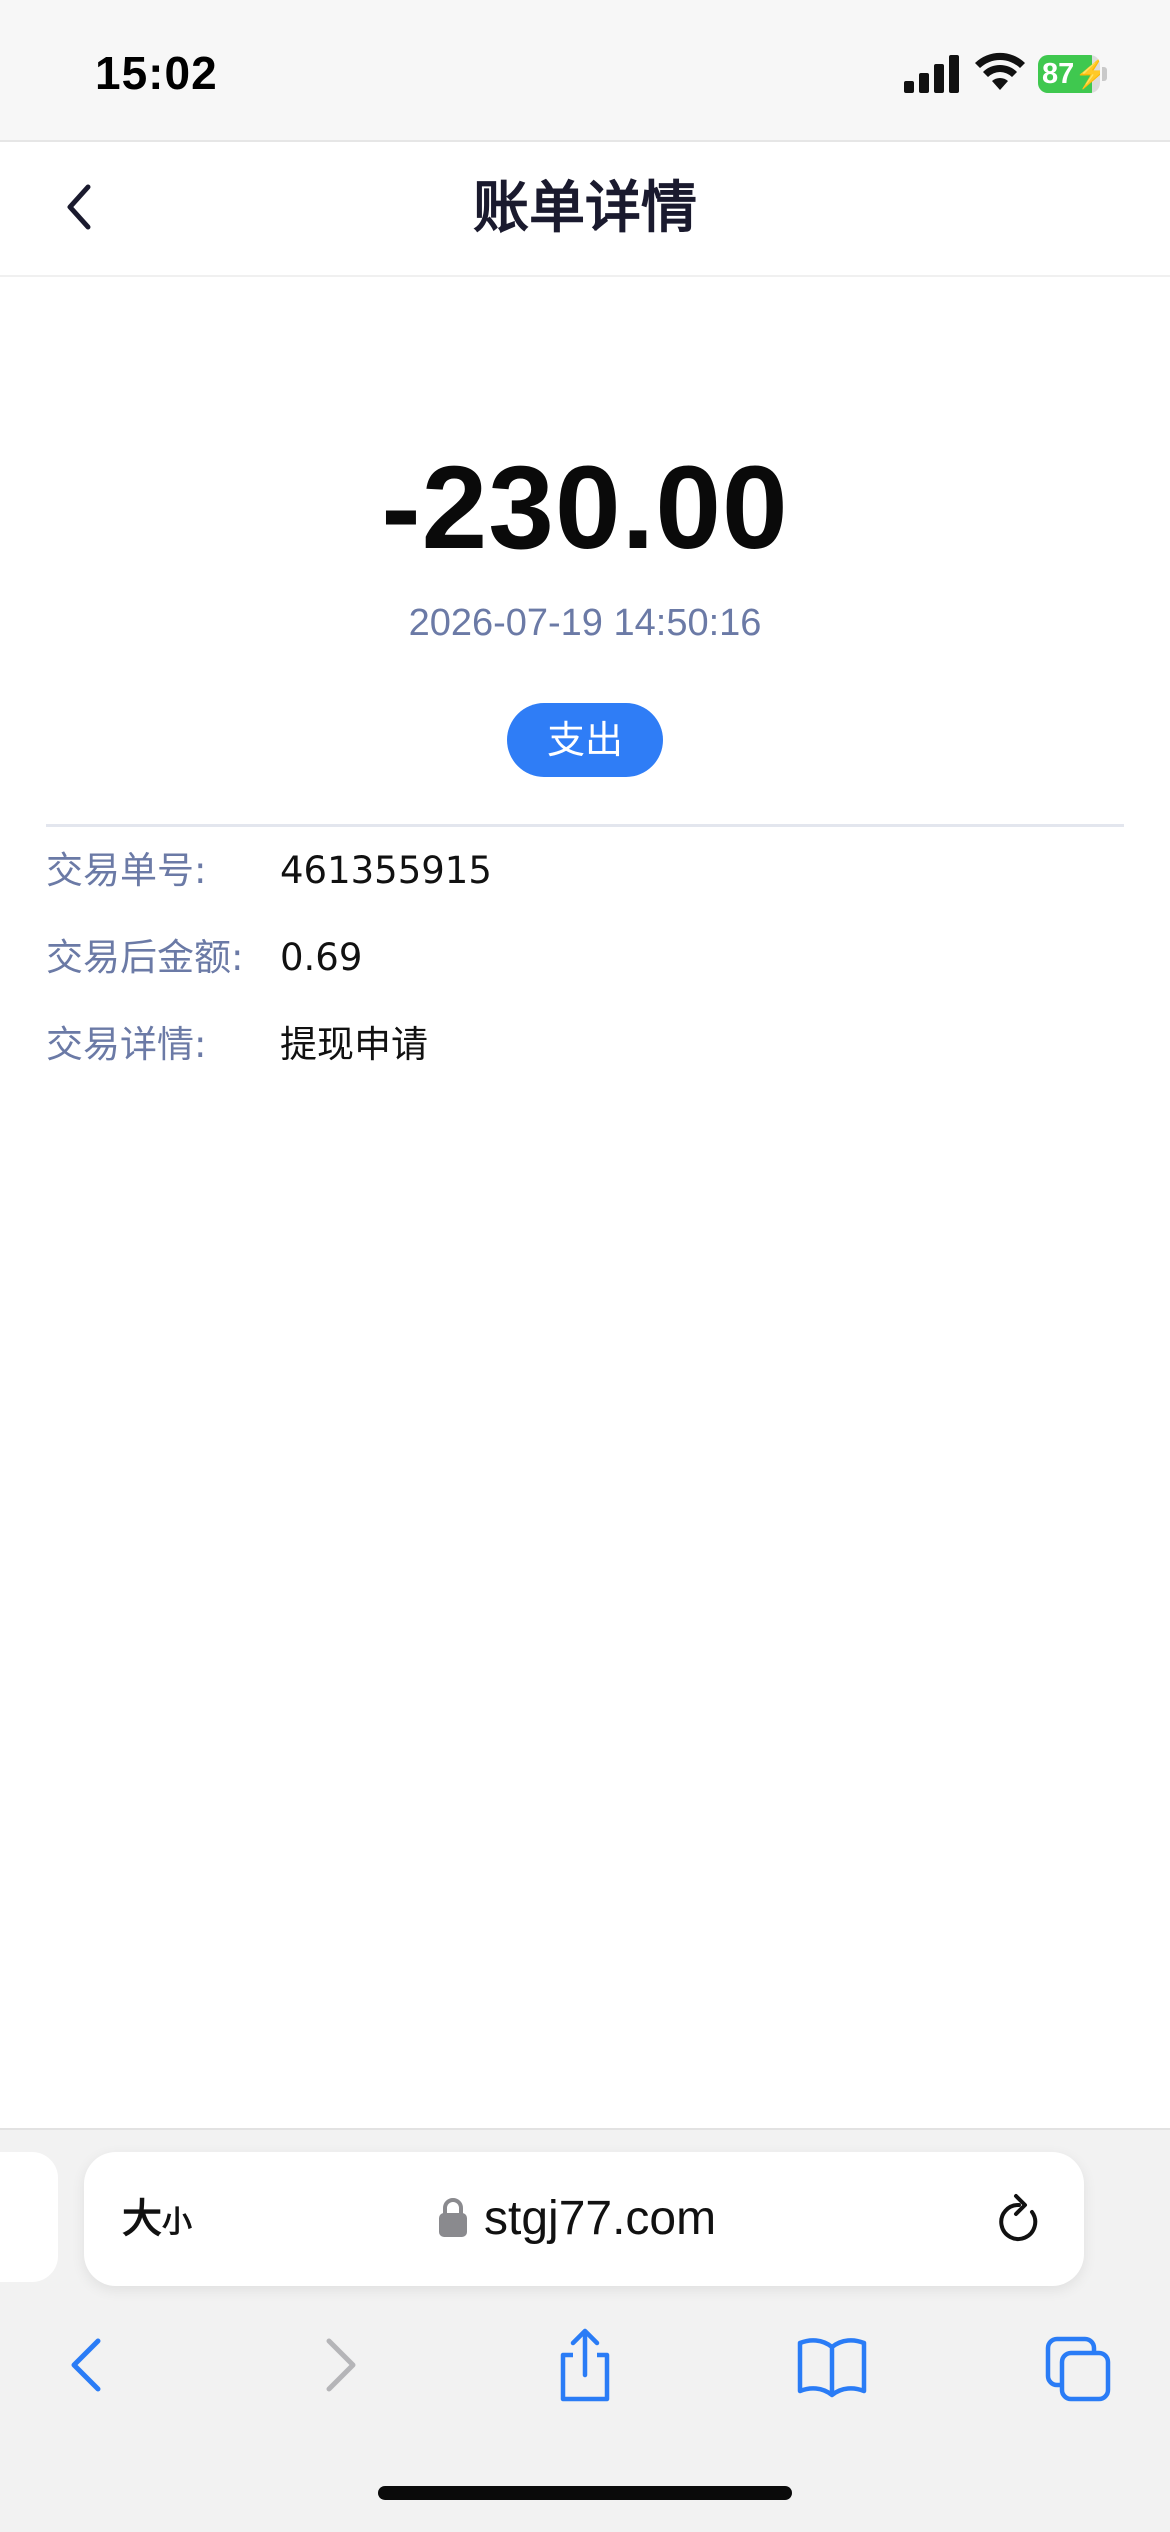  What do you see at coordinates (339, 2365) in the screenshot?
I see `forward-arrow-icon` at bounding box center [339, 2365].